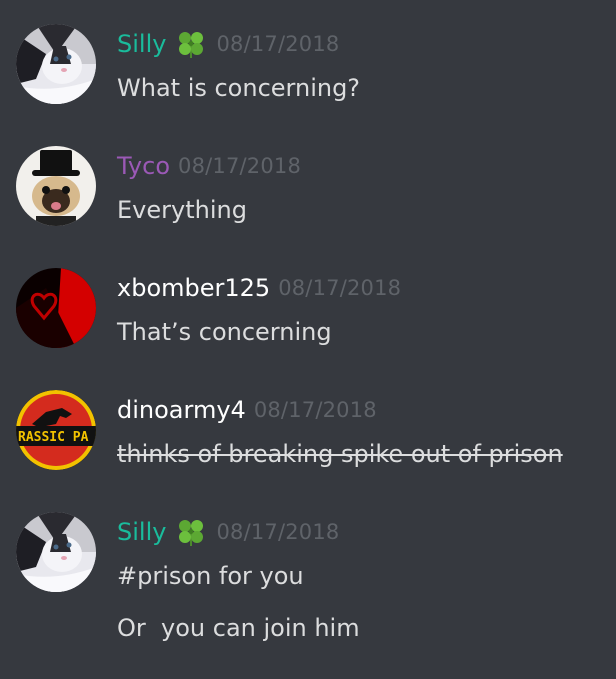  What do you see at coordinates (224, 332) in the screenshot?
I see `message-text: That’s concerning` at bounding box center [224, 332].